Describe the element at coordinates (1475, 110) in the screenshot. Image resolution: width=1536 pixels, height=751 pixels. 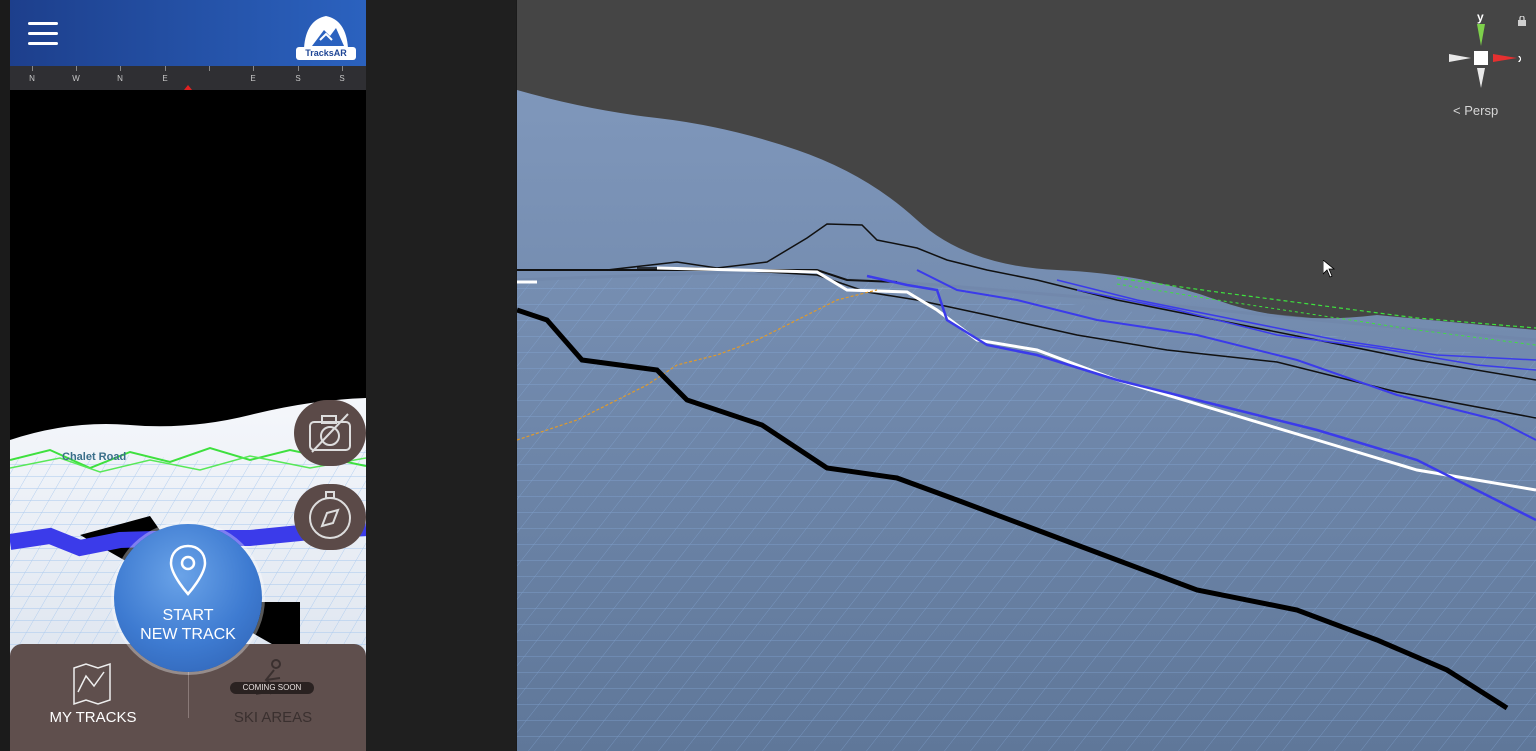
I see `projection-label: < Persp` at that location.